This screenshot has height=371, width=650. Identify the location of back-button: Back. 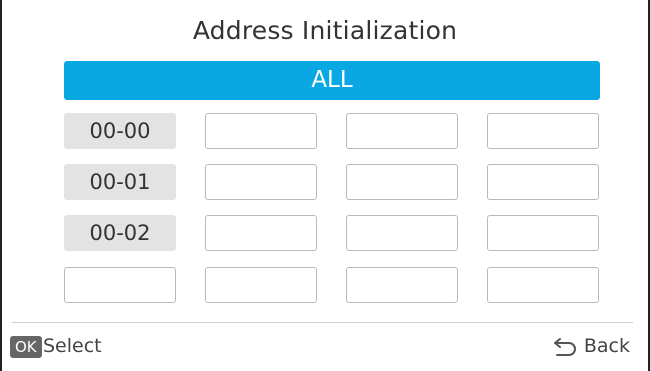
(591, 346).